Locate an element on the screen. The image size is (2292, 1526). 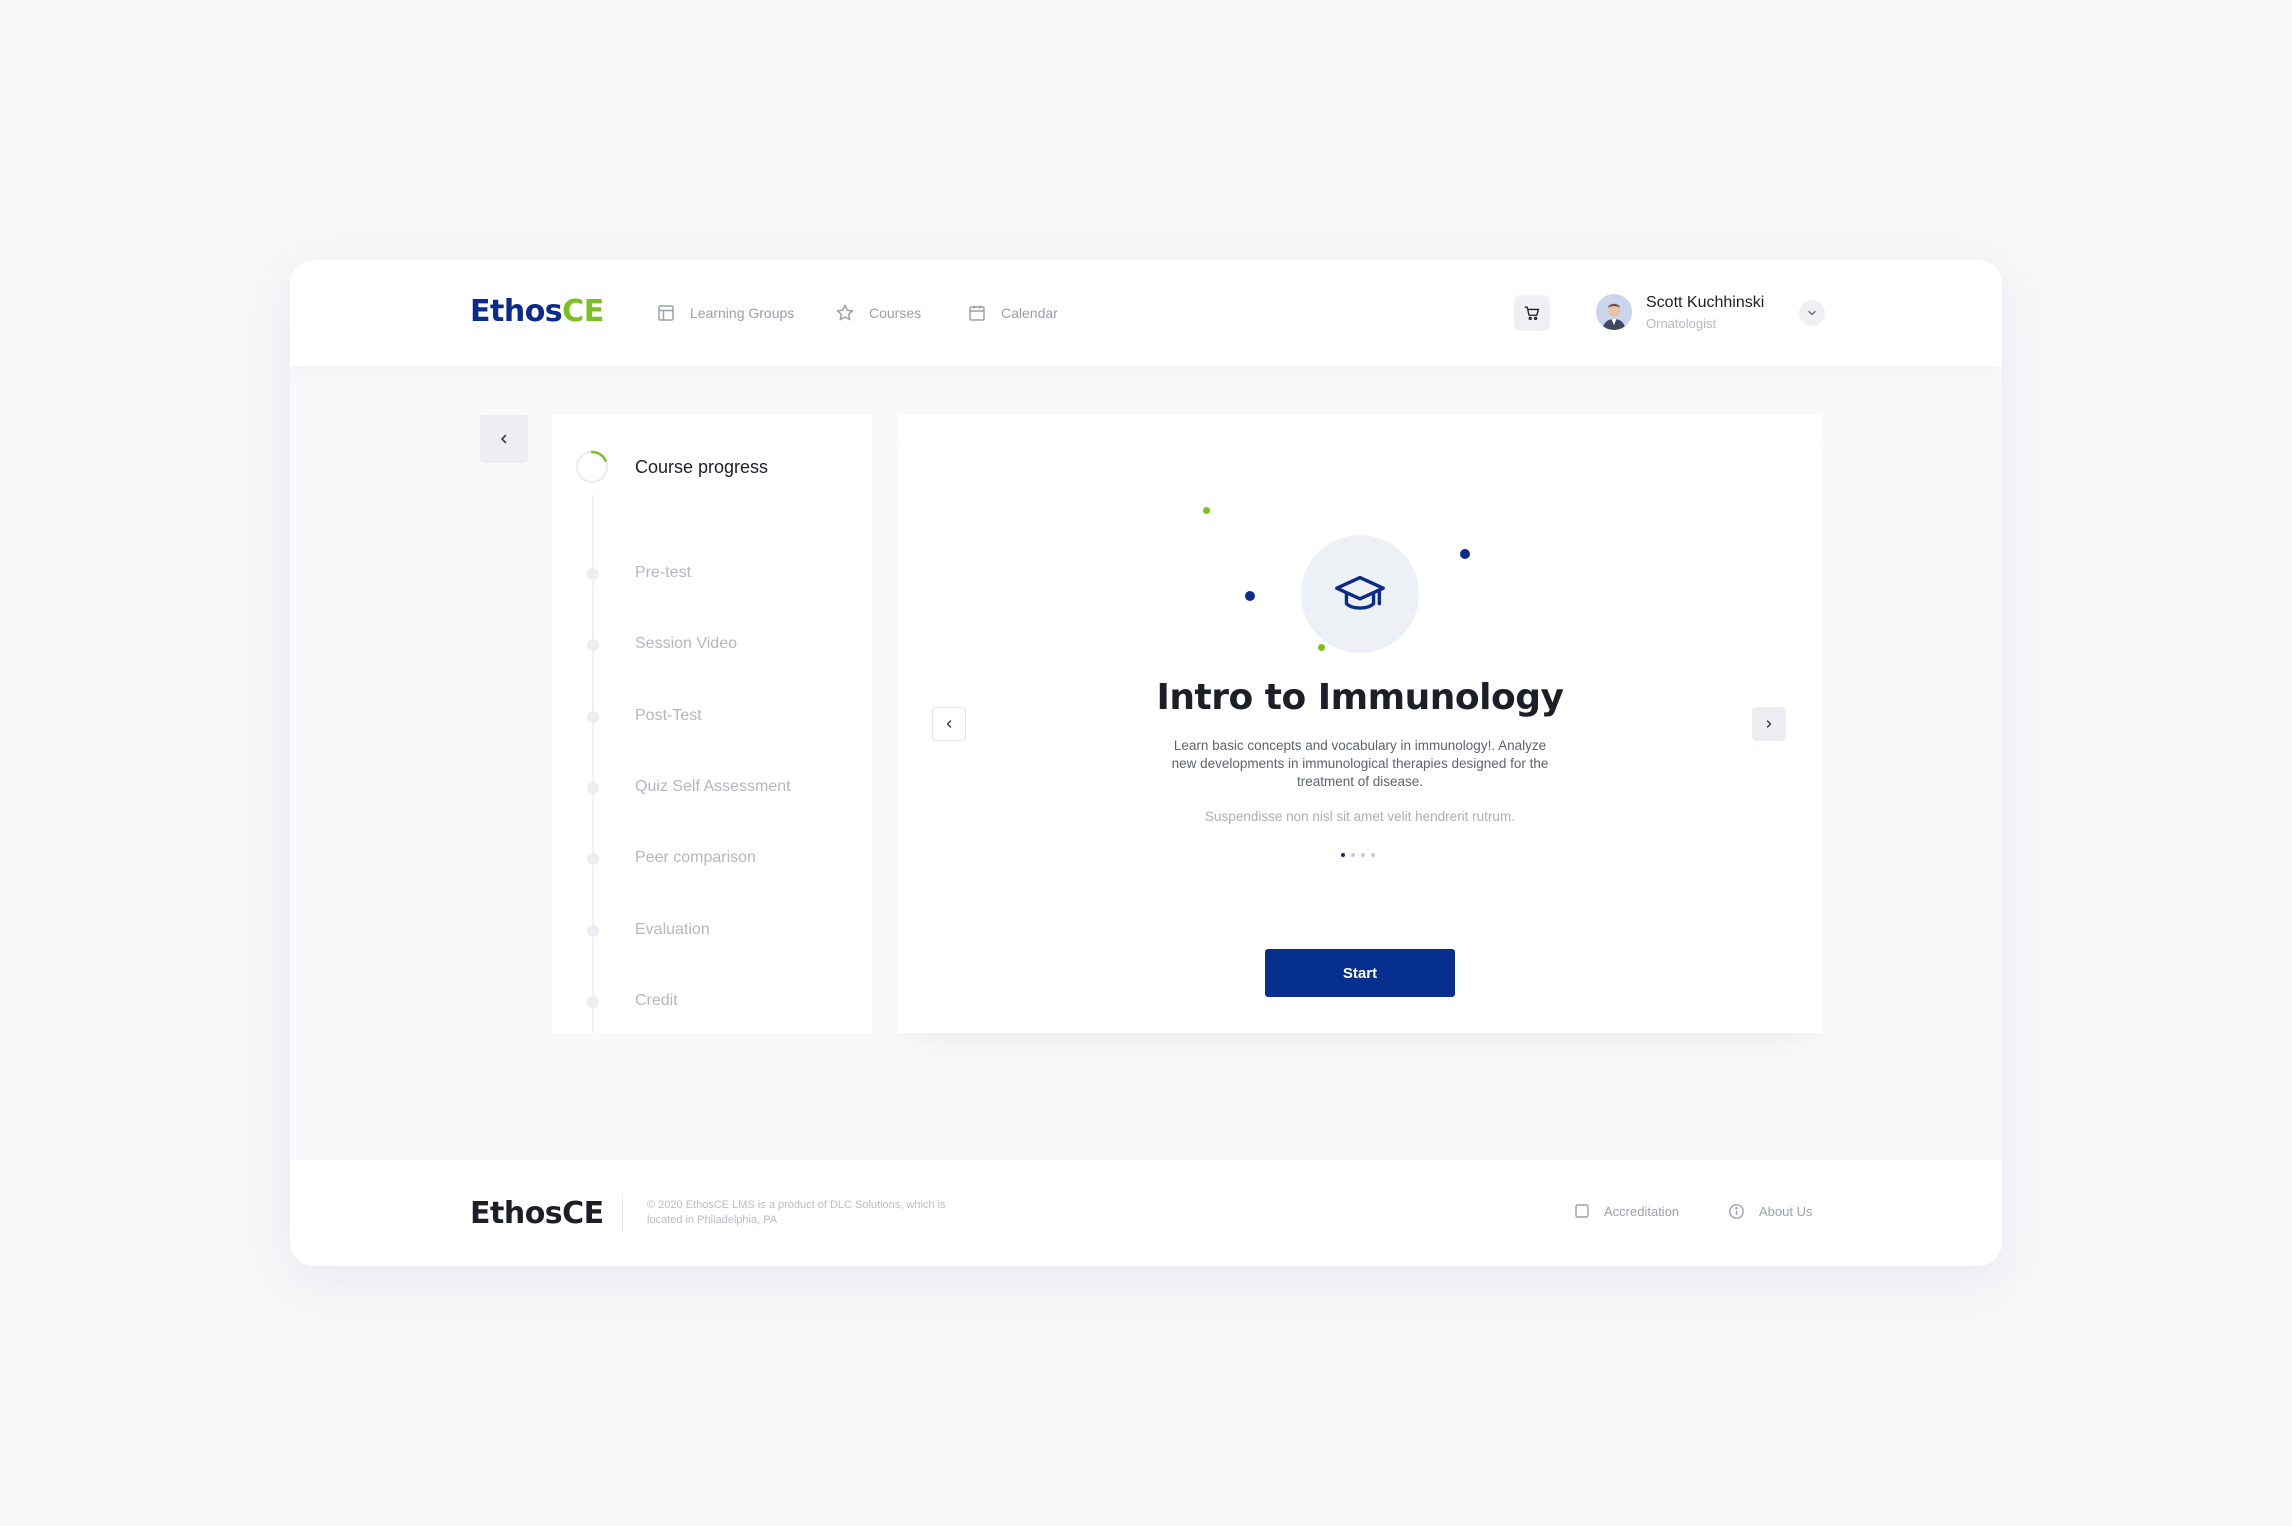
progress-title: Course progress is located at coordinates (702, 467).